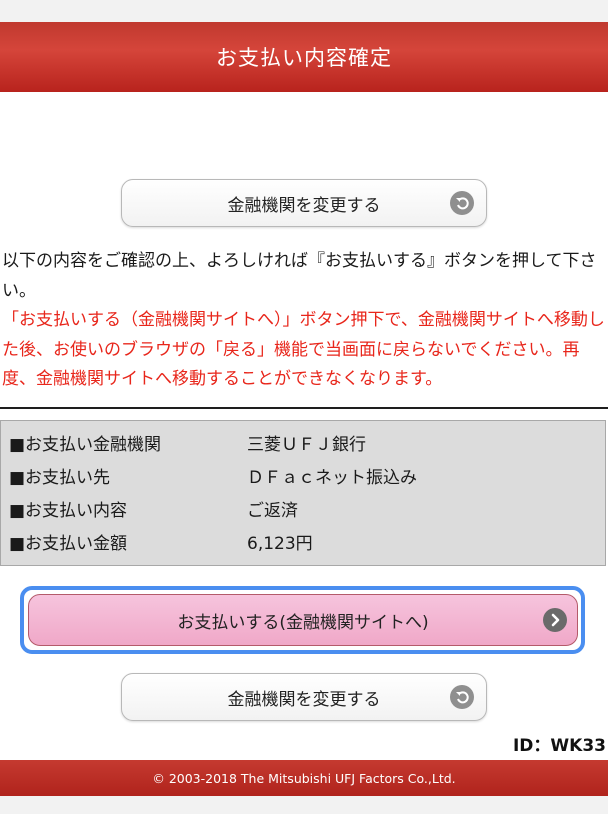 The image size is (608, 814). Describe the element at coordinates (280, 544) in the screenshot. I see `detail-value: 6,123円` at that location.